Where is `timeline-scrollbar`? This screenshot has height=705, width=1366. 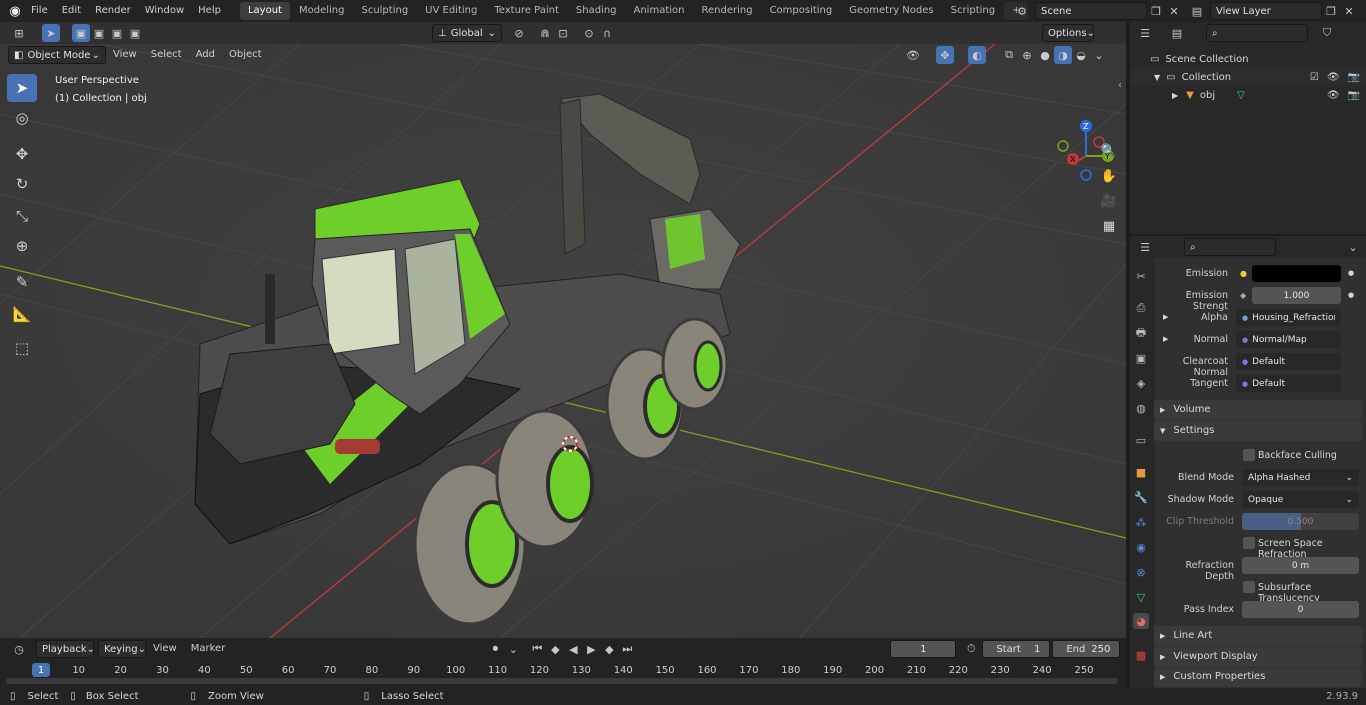 timeline-scrollbar is located at coordinates (562, 681).